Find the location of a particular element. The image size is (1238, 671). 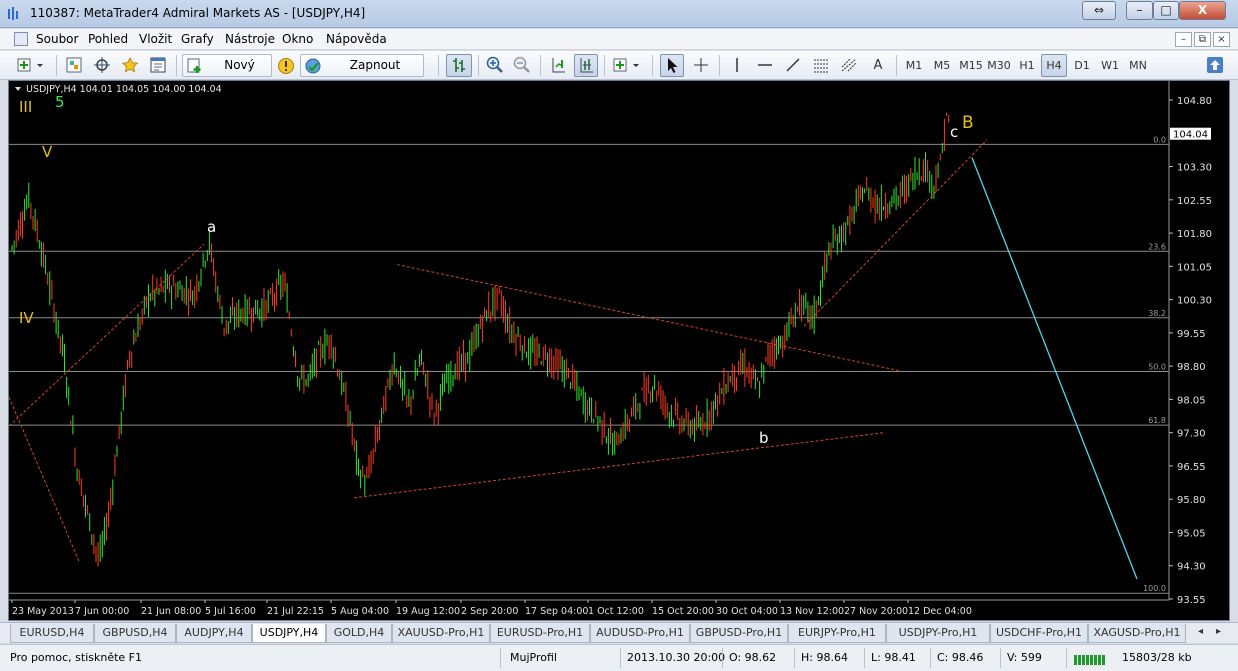

fib-level-label: 23.6 is located at coordinates (1157, 246).